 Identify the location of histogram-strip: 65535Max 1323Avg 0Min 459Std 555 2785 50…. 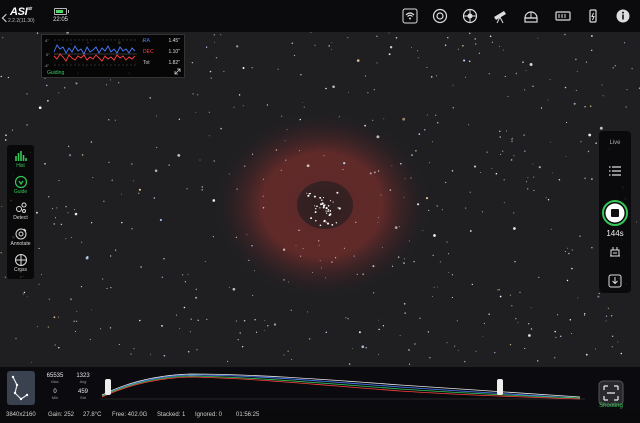
(320, 389).